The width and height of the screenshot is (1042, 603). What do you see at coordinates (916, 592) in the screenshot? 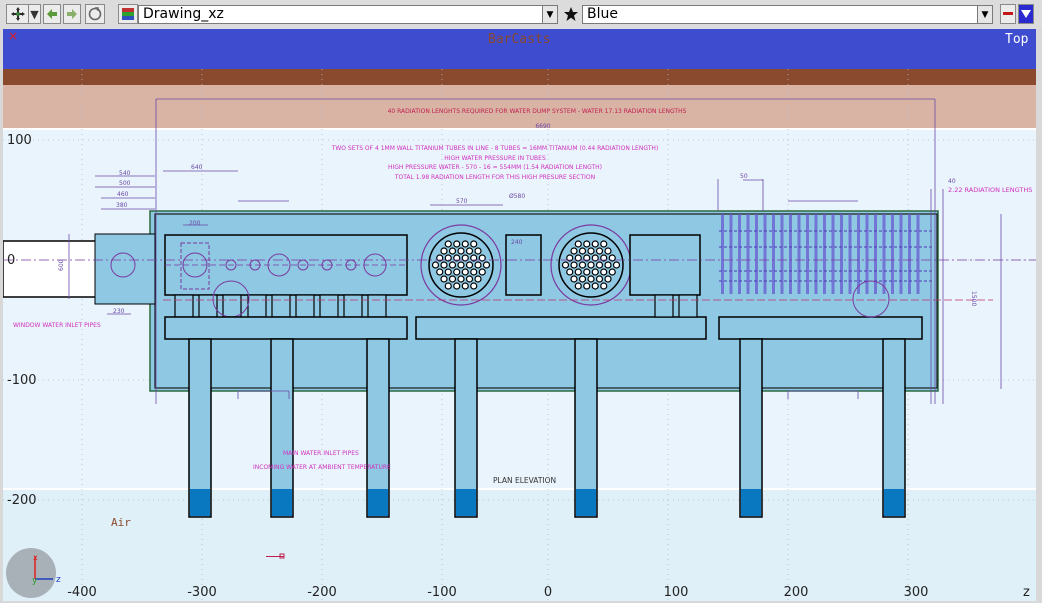
I see `x-tick-300: 300` at bounding box center [916, 592].